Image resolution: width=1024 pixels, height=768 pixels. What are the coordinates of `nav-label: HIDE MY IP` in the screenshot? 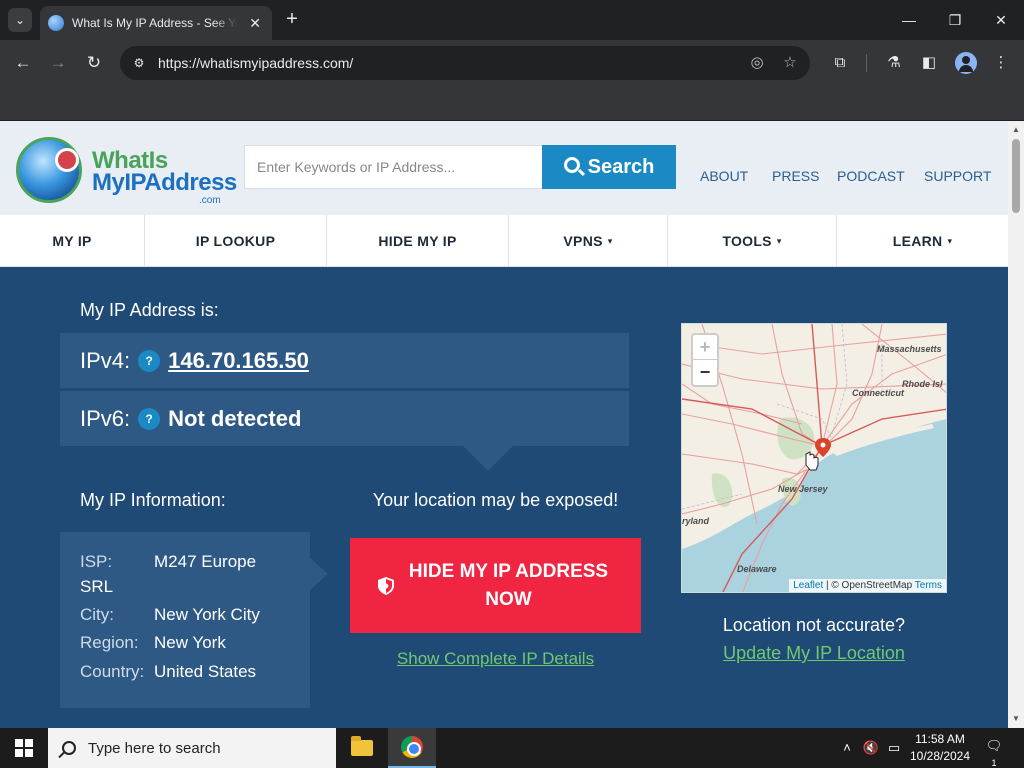 It's located at (417, 241).